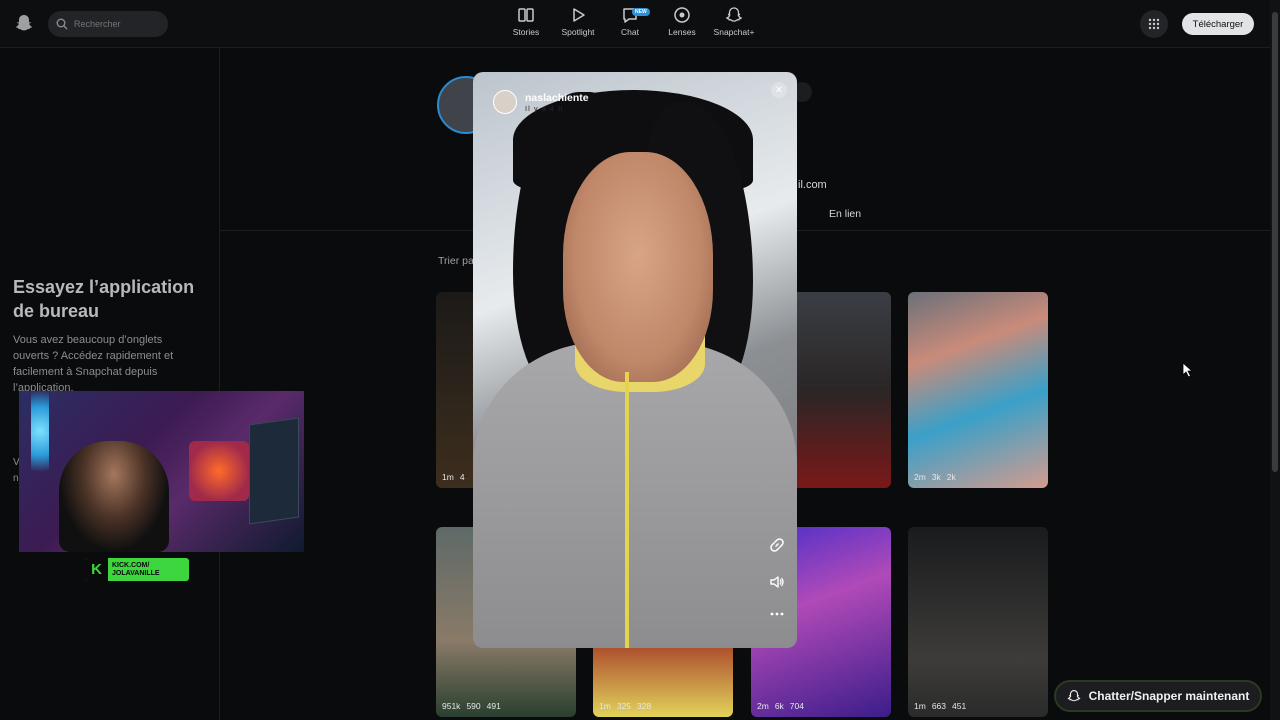 This screenshot has height=720, width=1280. Describe the element at coordinates (526, 15) in the screenshot. I see `stories-icon` at that location.